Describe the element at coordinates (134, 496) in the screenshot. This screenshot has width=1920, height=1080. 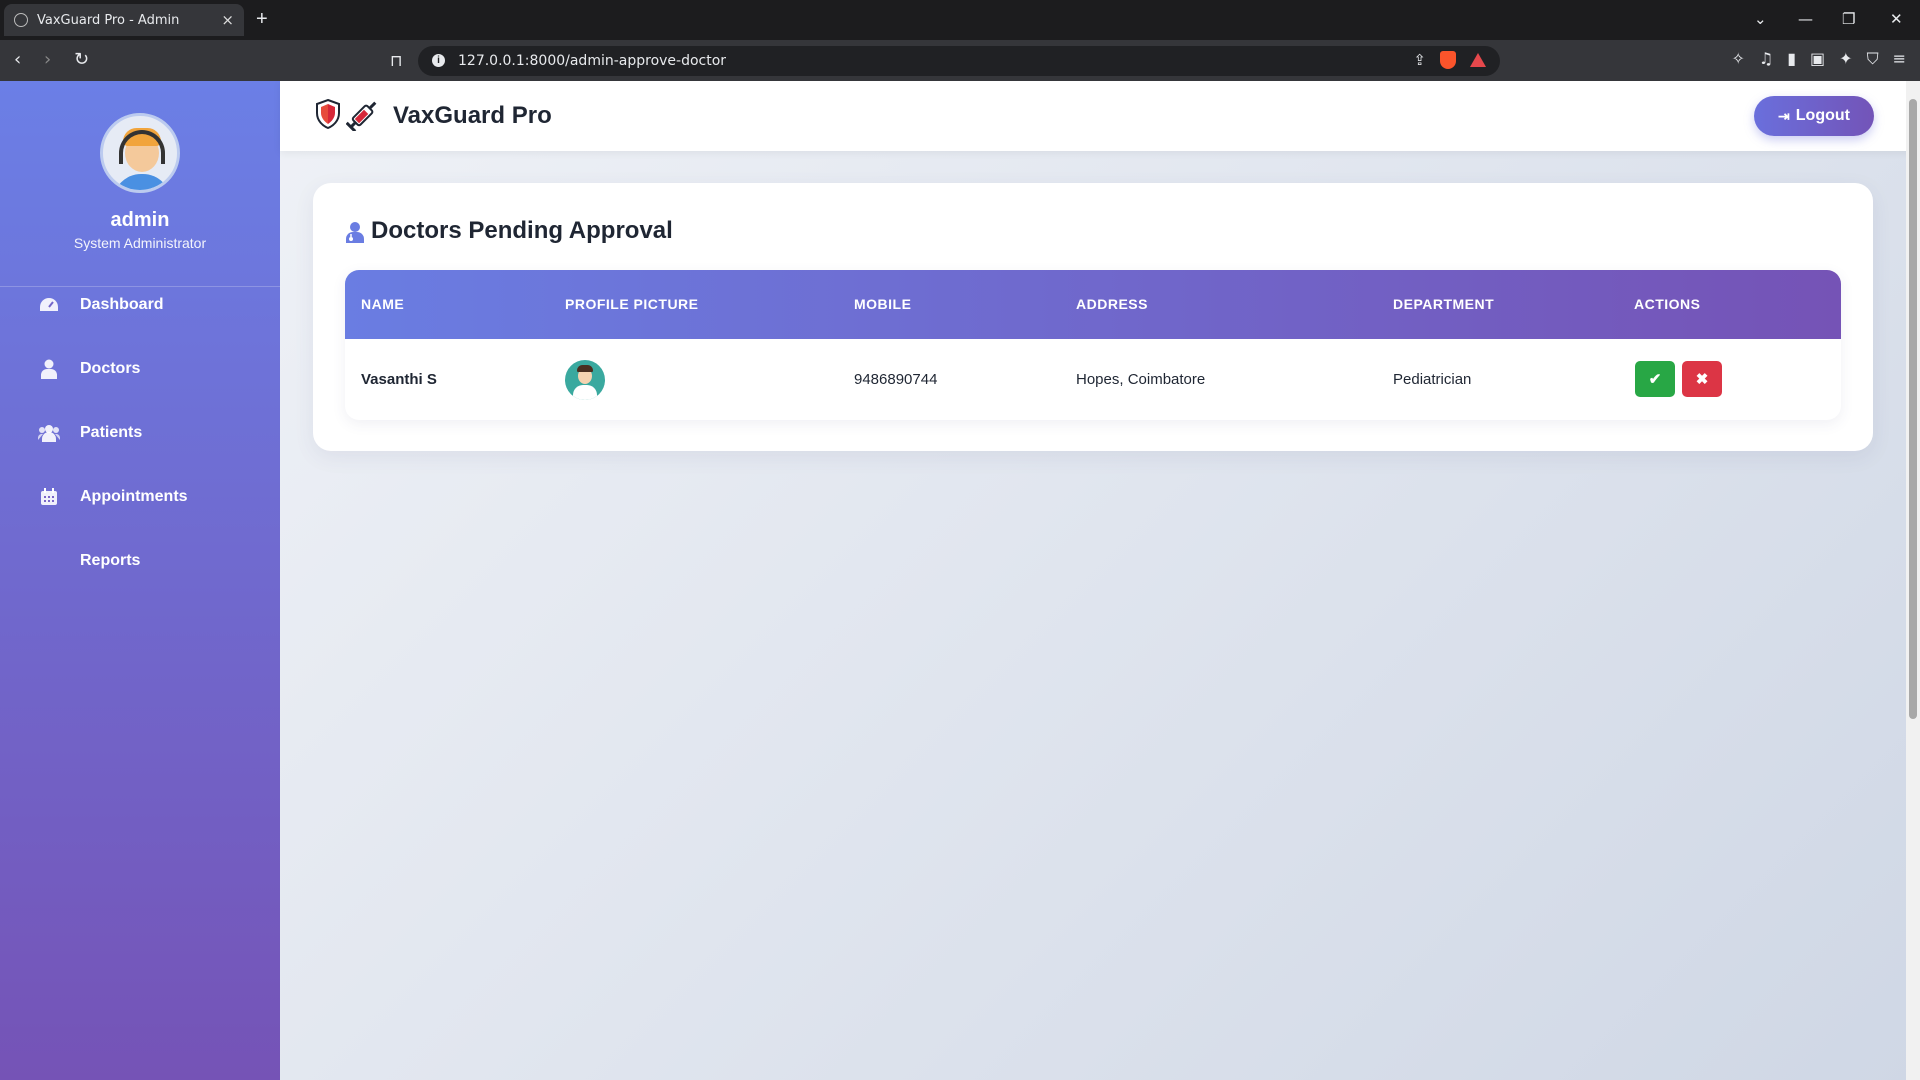
I see `sidebar-item-label: Appointments` at that location.